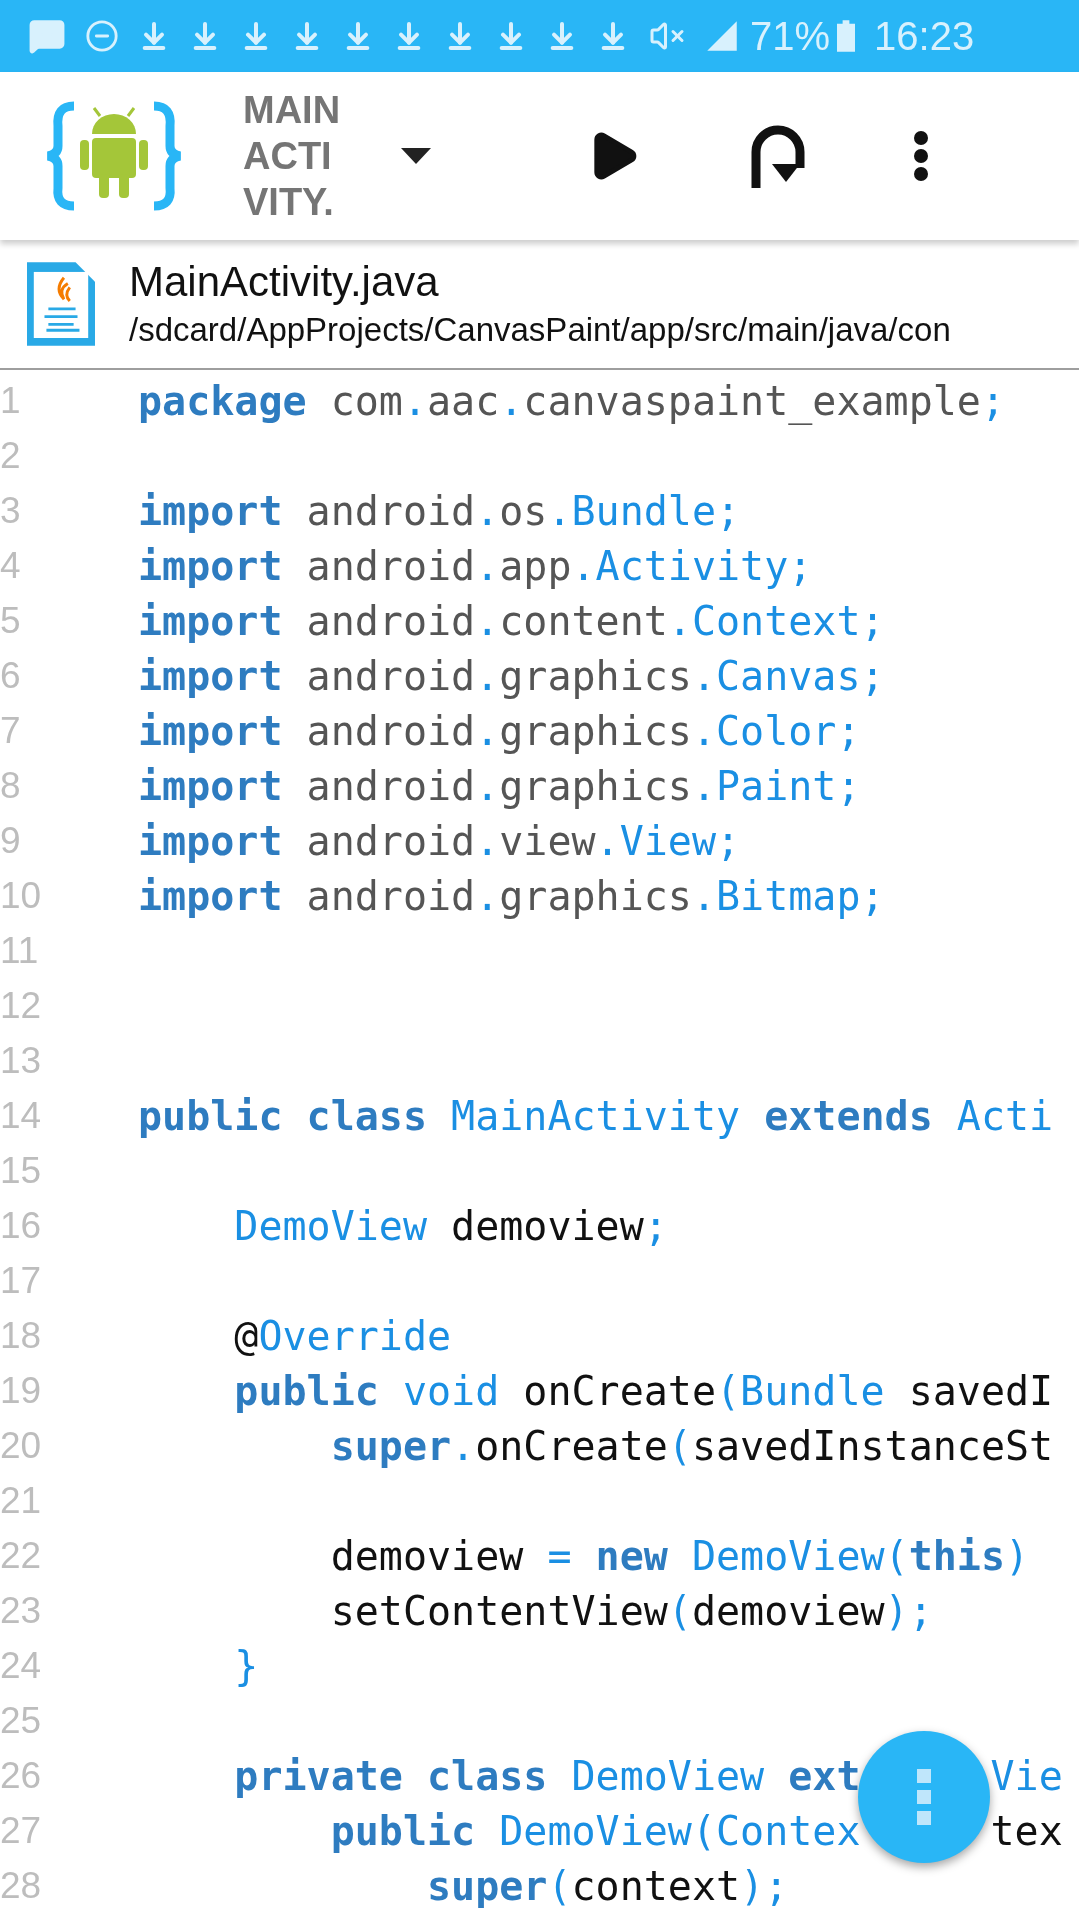 The height and width of the screenshot is (1920, 1079). What do you see at coordinates (21, 895) in the screenshot?
I see `line-number: 10` at bounding box center [21, 895].